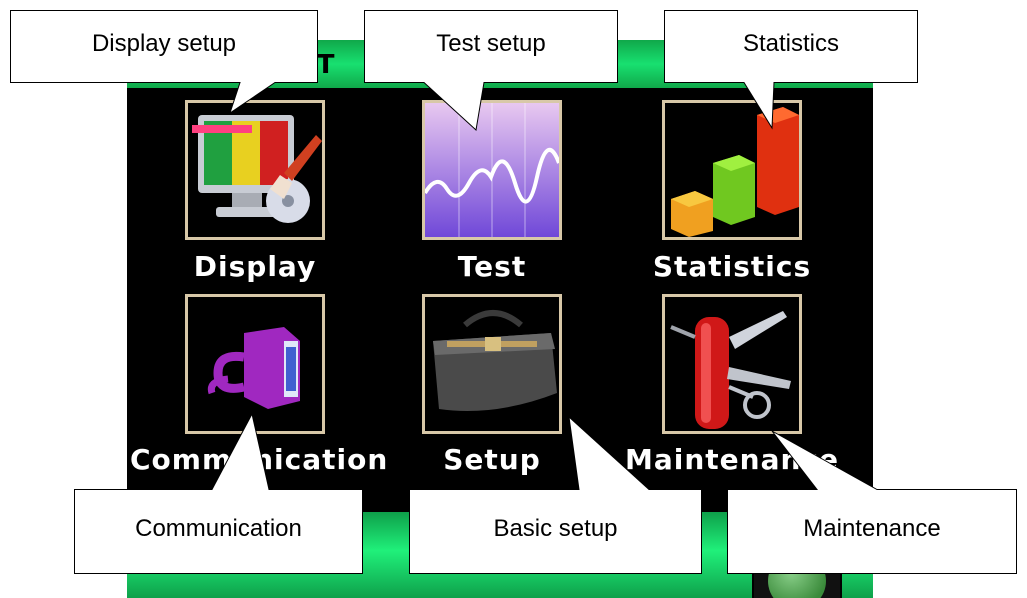 Image resolution: width=1027 pixels, height=598 pixels. What do you see at coordinates (255, 266) in the screenshot?
I see `display-label: Display` at bounding box center [255, 266].